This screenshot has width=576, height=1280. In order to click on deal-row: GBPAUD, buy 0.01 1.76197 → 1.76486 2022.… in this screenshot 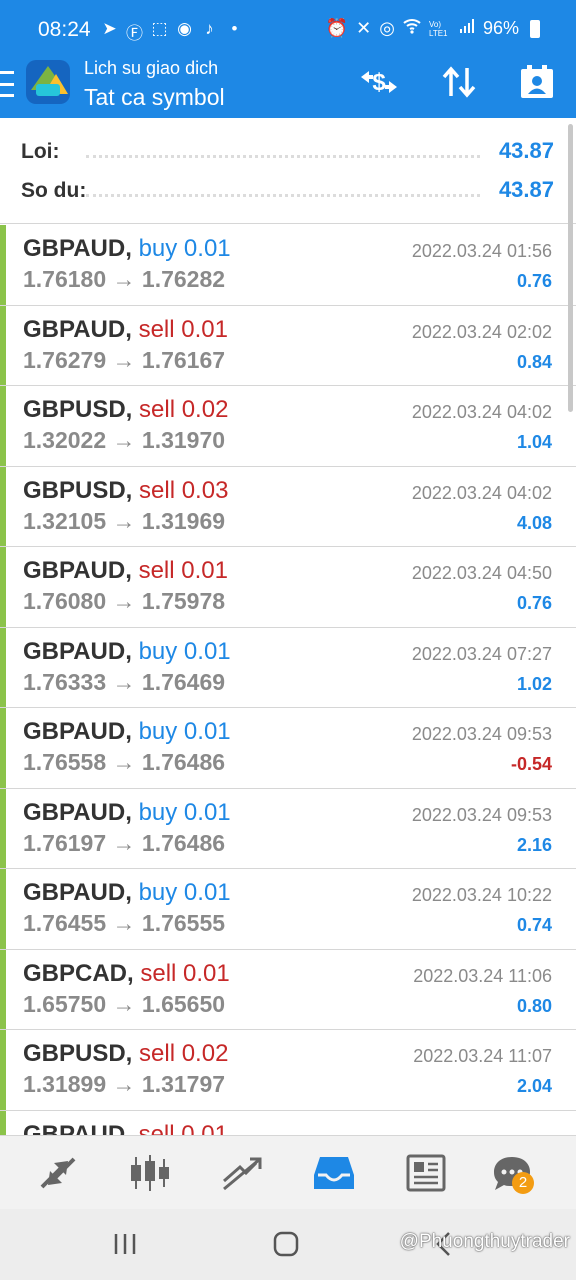, I will do `click(288, 828)`.